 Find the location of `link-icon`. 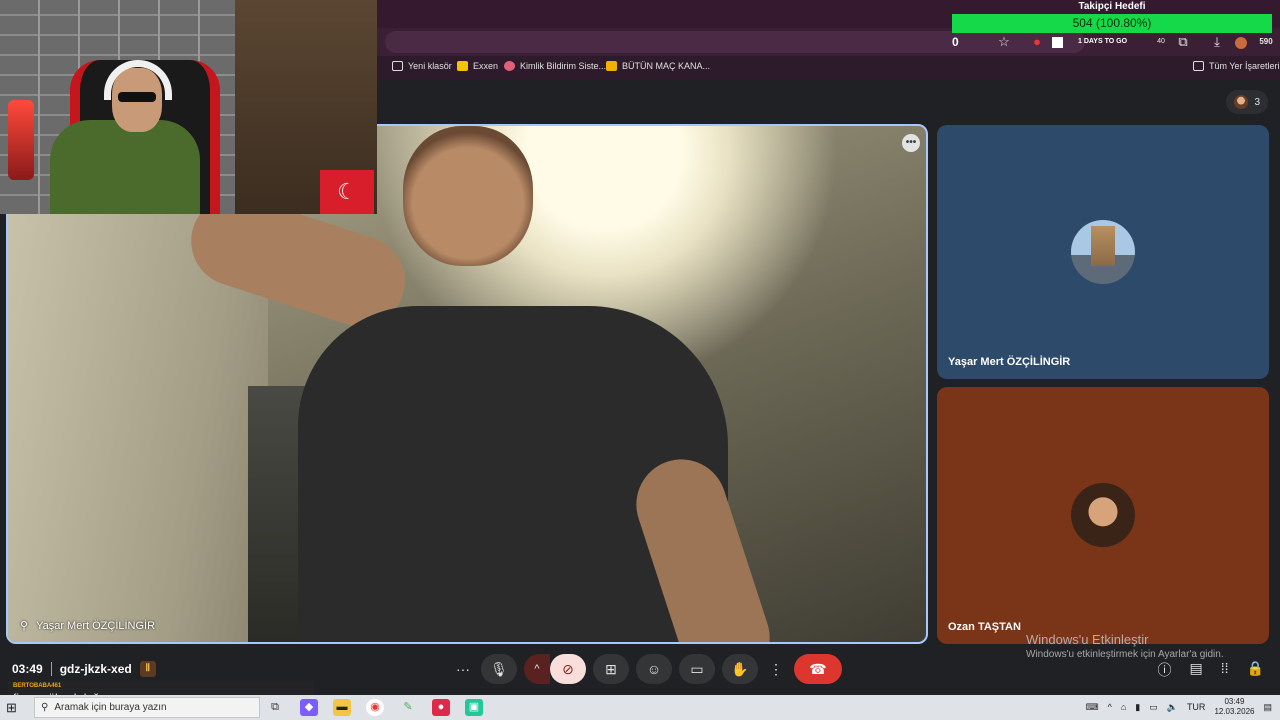

link-icon is located at coordinates (509, 66).